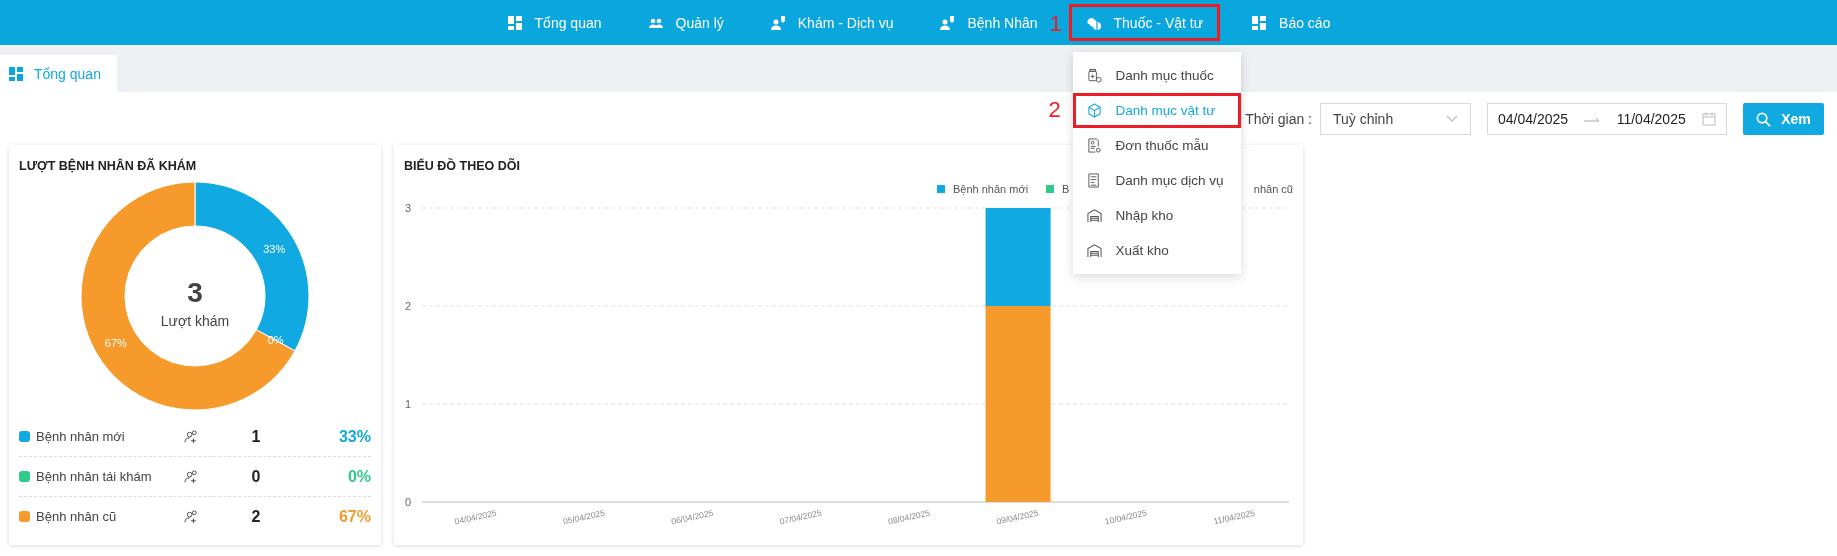 Image resolution: width=1837 pixels, height=556 pixels. What do you see at coordinates (408, 502) in the screenshot?
I see `axis-tick-label: 0` at bounding box center [408, 502].